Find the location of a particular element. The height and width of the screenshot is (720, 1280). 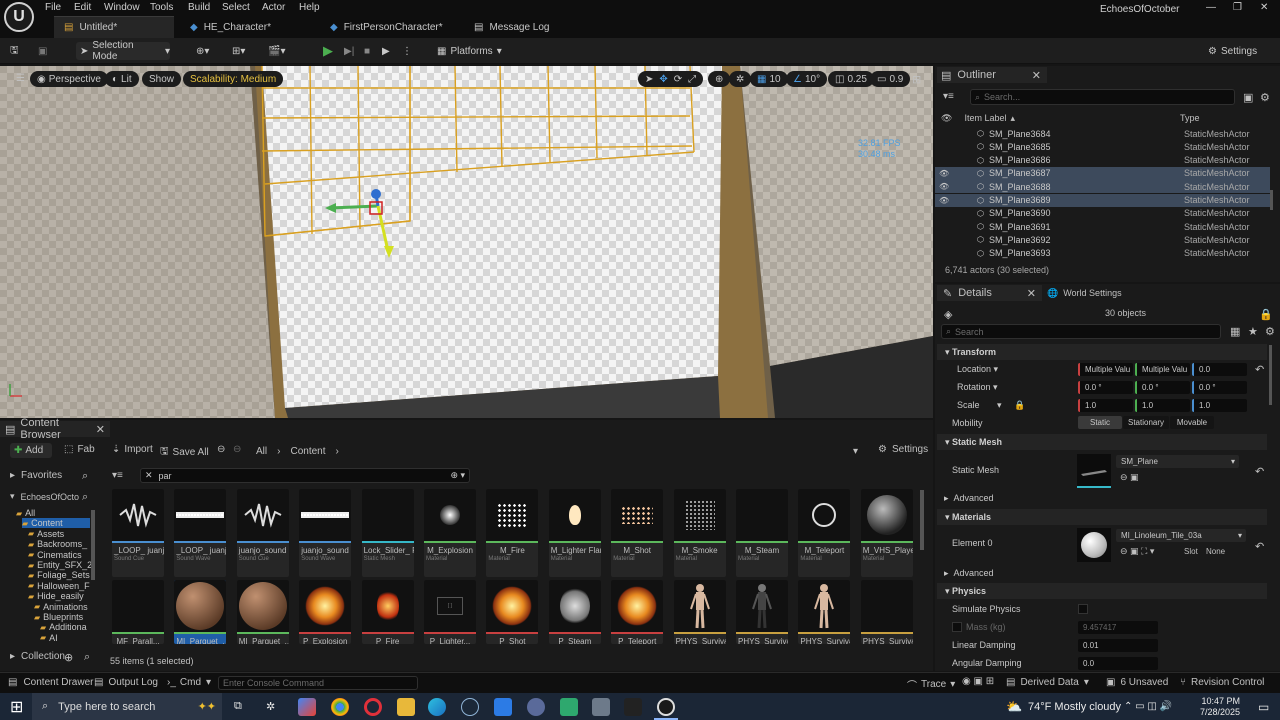

asset-tile: M_Shot Material is located at coordinates (637, 533).